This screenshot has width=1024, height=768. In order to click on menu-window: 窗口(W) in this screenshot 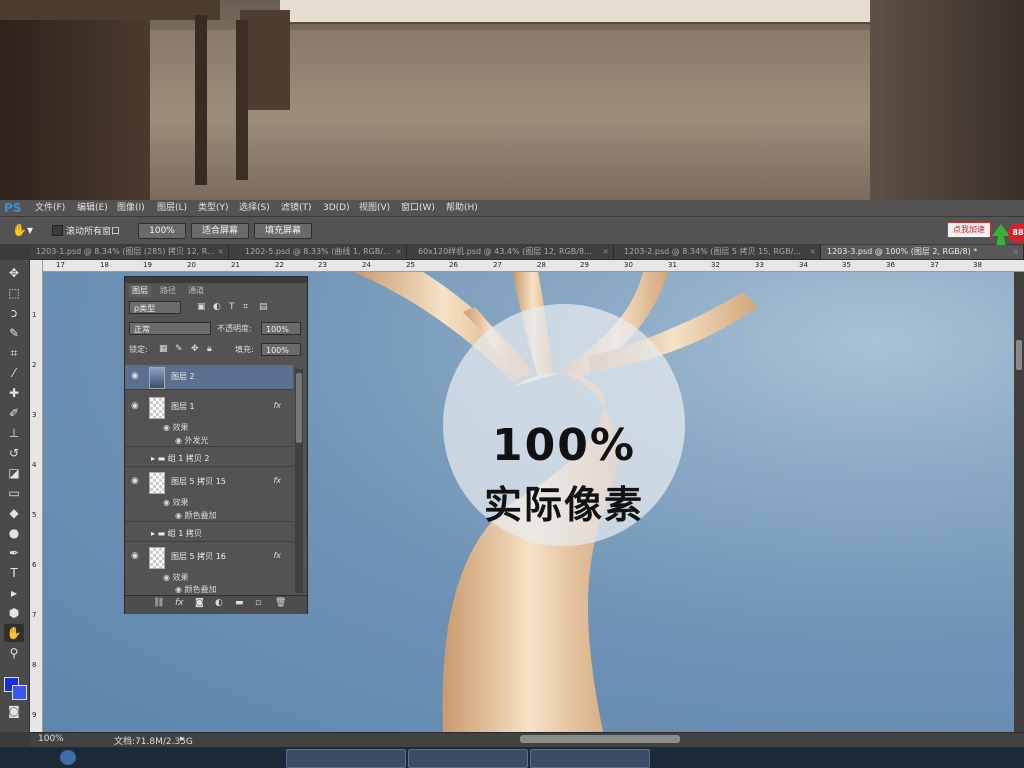, I will do `click(418, 208)`.